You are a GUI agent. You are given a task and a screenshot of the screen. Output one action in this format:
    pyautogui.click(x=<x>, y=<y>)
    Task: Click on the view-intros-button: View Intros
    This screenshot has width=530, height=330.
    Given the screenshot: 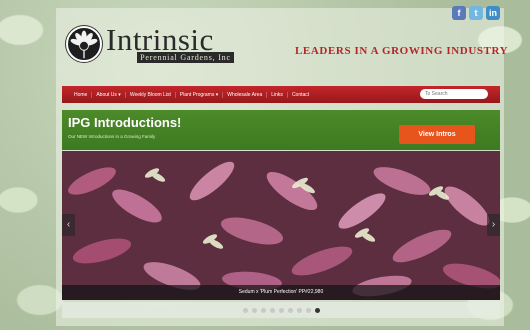 What is the action you would take?
    pyautogui.click(x=437, y=134)
    